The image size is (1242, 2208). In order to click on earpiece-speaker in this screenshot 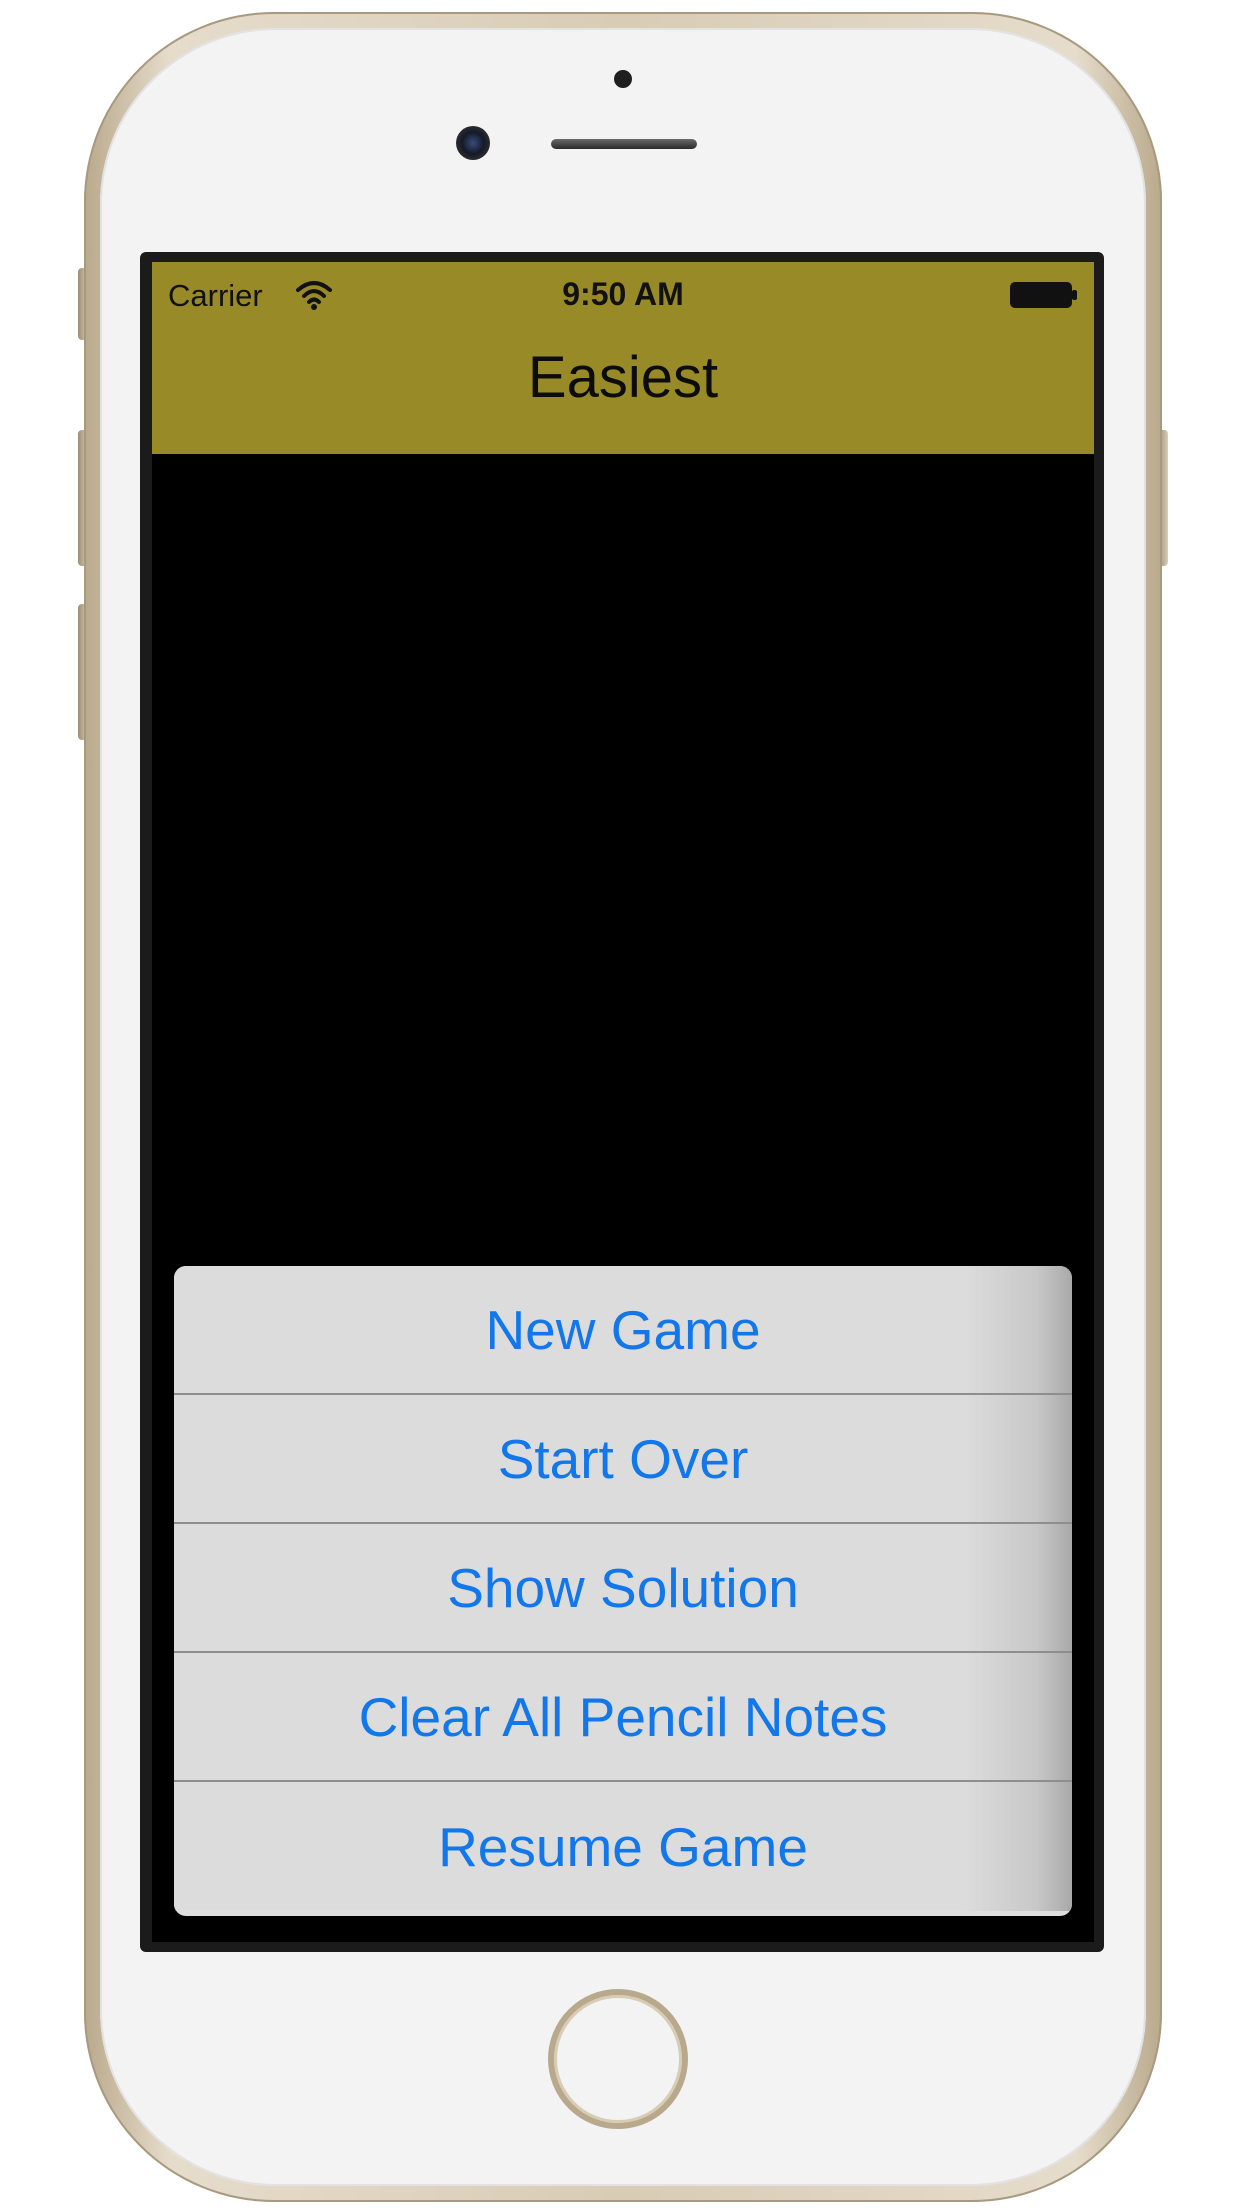, I will do `click(624, 144)`.